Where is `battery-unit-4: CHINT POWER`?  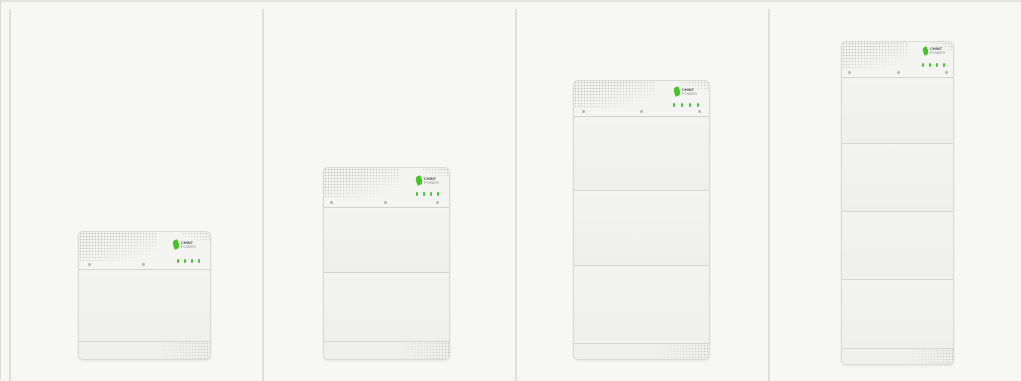
battery-unit-4: CHINT POWER is located at coordinates (897, 203).